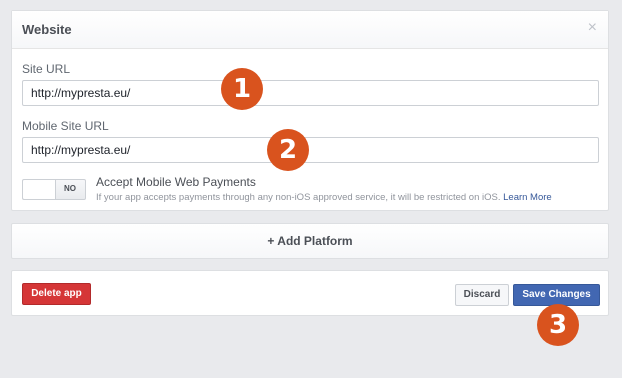 The height and width of the screenshot is (378, 622). I want to click on discard-button: Discard, so click(482, 295).